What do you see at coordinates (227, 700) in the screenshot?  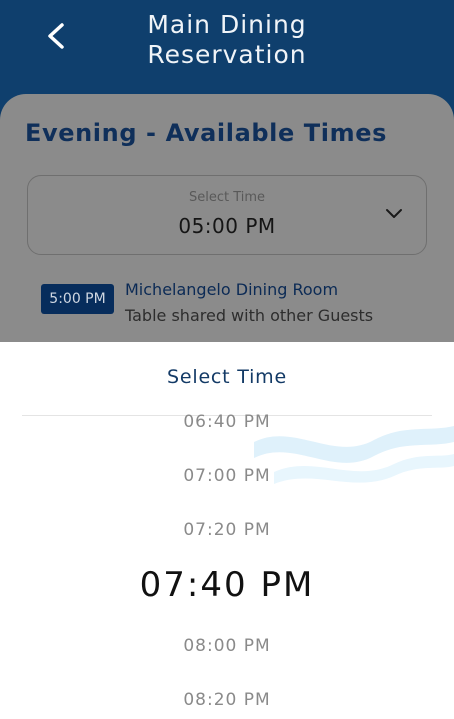 I see `picker-option: 08:20 PM` at bounding box center [227, 700].